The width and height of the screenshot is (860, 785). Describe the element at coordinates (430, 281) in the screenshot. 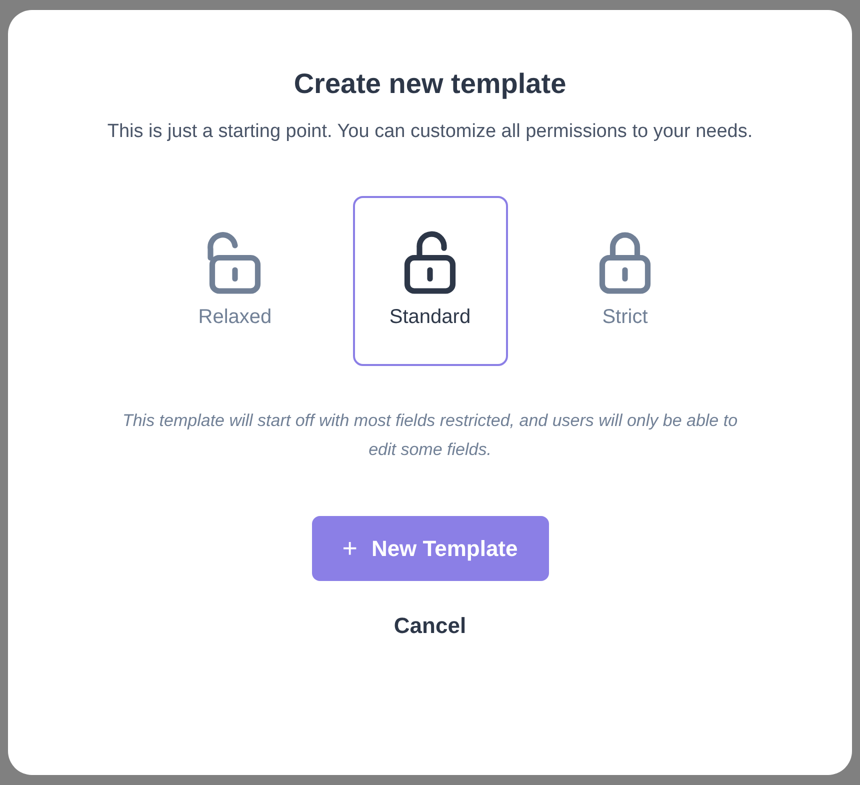

I see `template-option: Standard` at that location.